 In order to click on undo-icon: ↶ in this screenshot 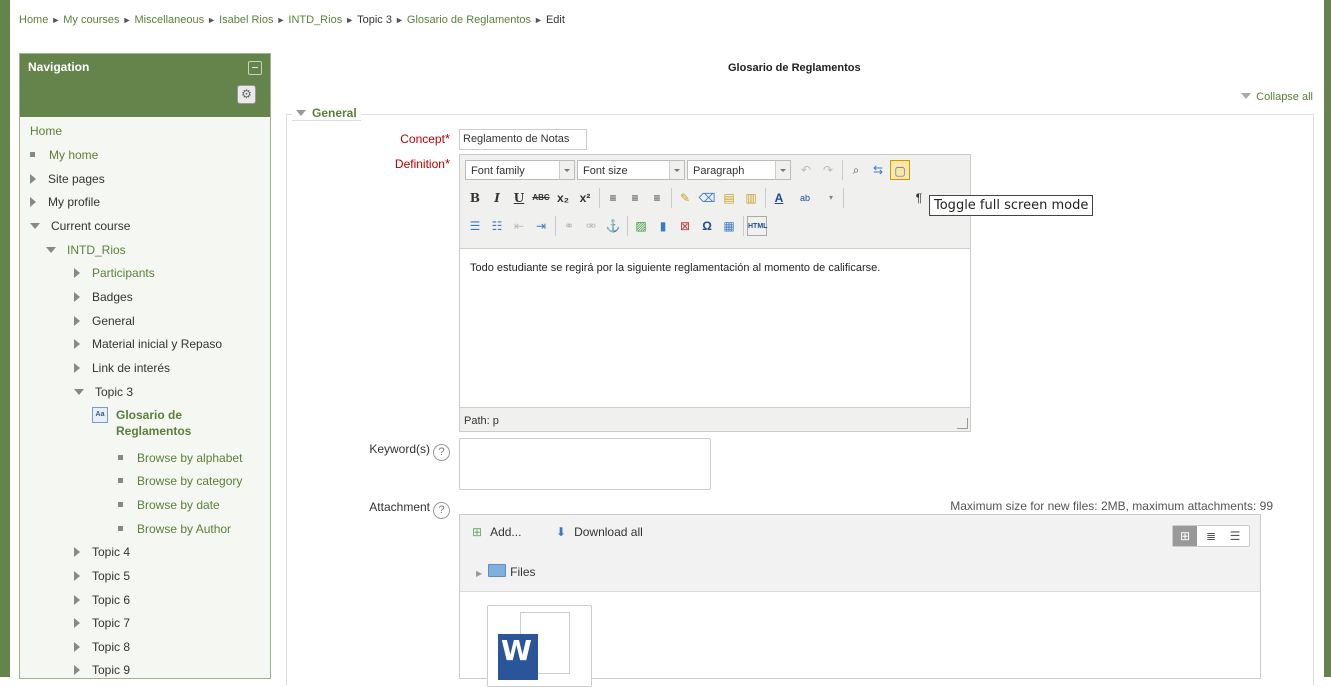, I will do `click(806, 170)`.